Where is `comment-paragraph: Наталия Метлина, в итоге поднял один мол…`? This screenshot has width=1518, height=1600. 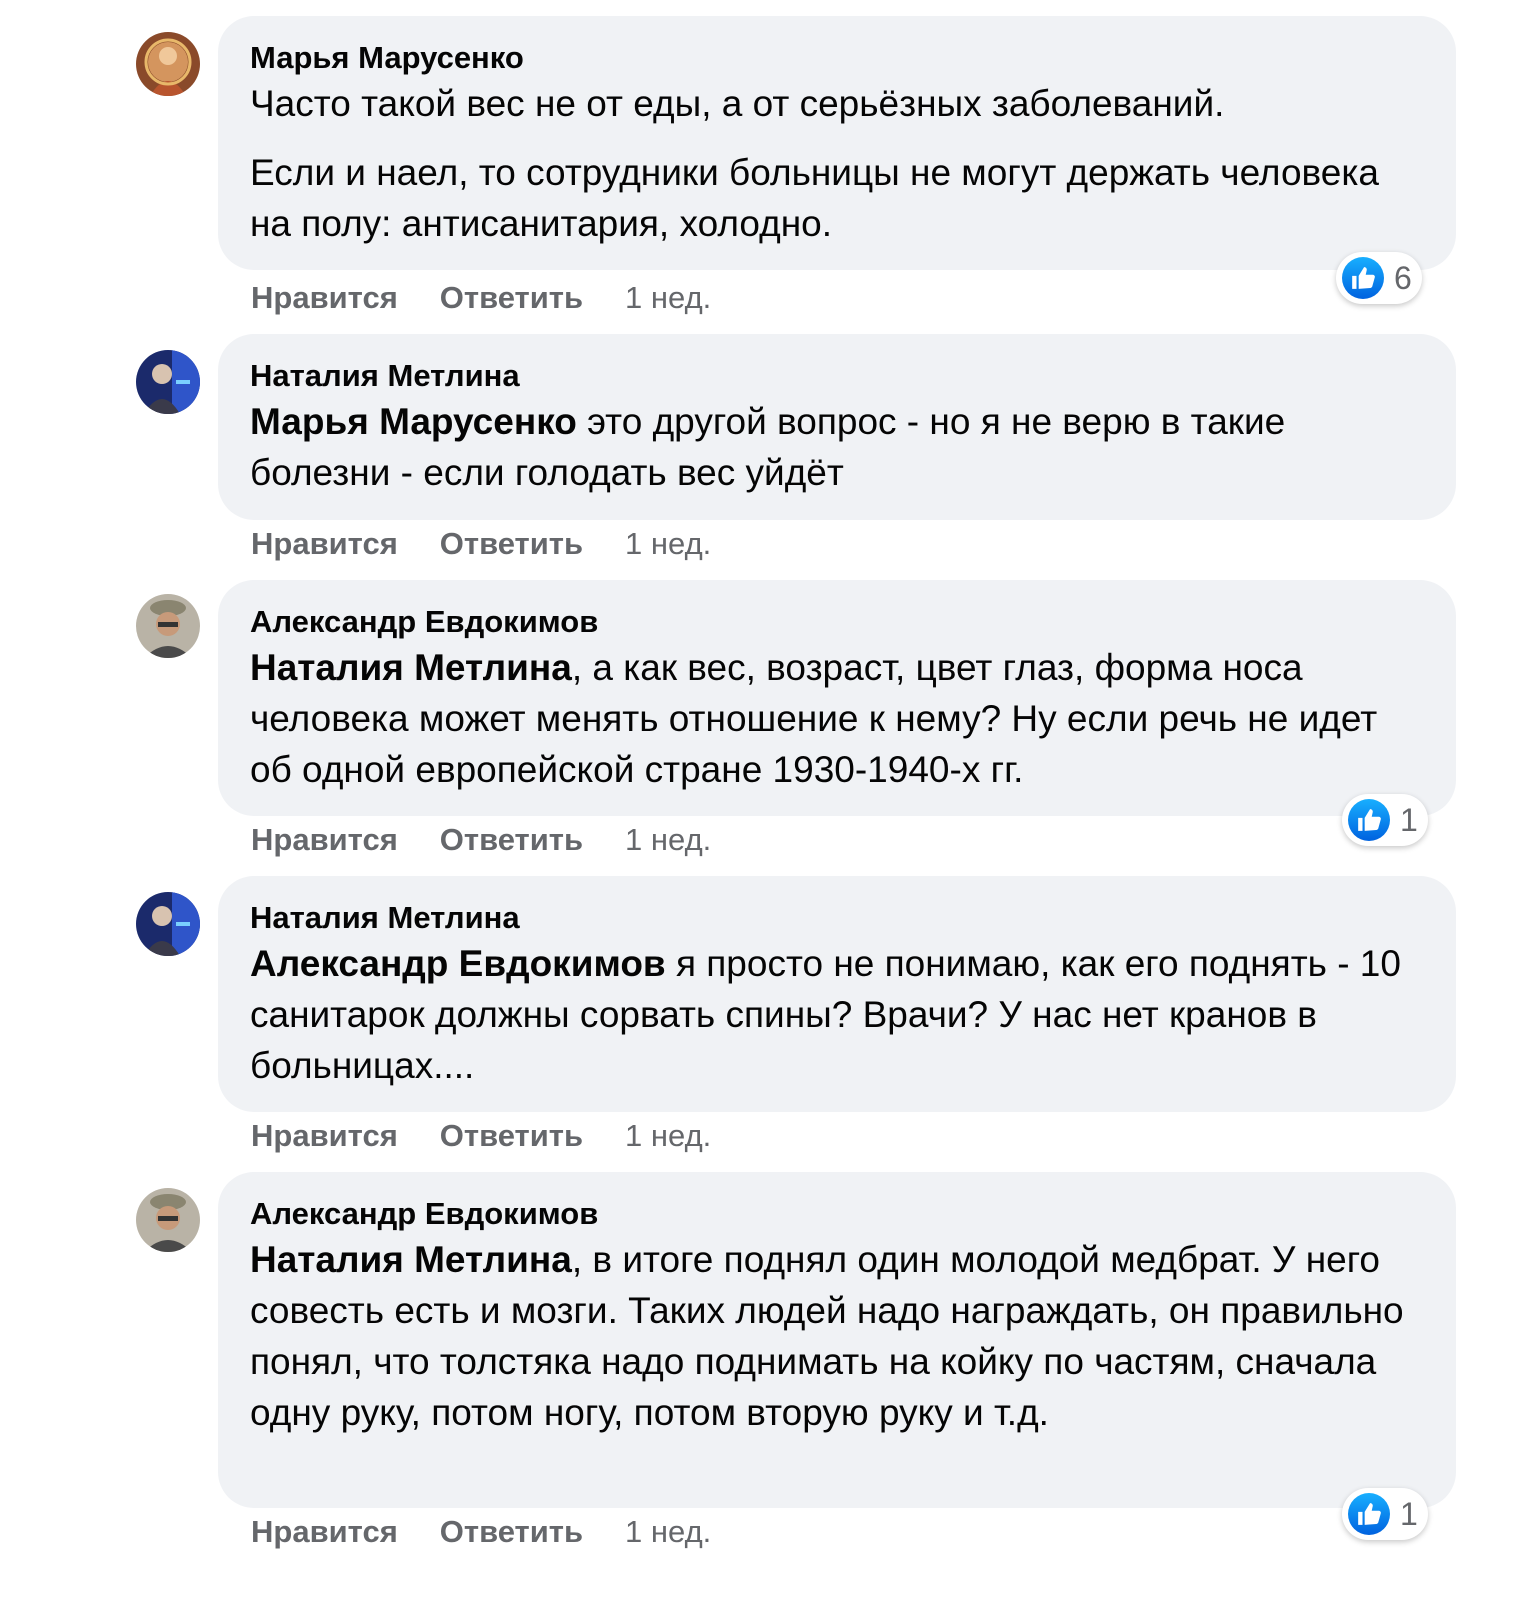
comment-paragraph: Наталия Метлина, в итоге поднял один мол… is located at coordinates (837, 1336).